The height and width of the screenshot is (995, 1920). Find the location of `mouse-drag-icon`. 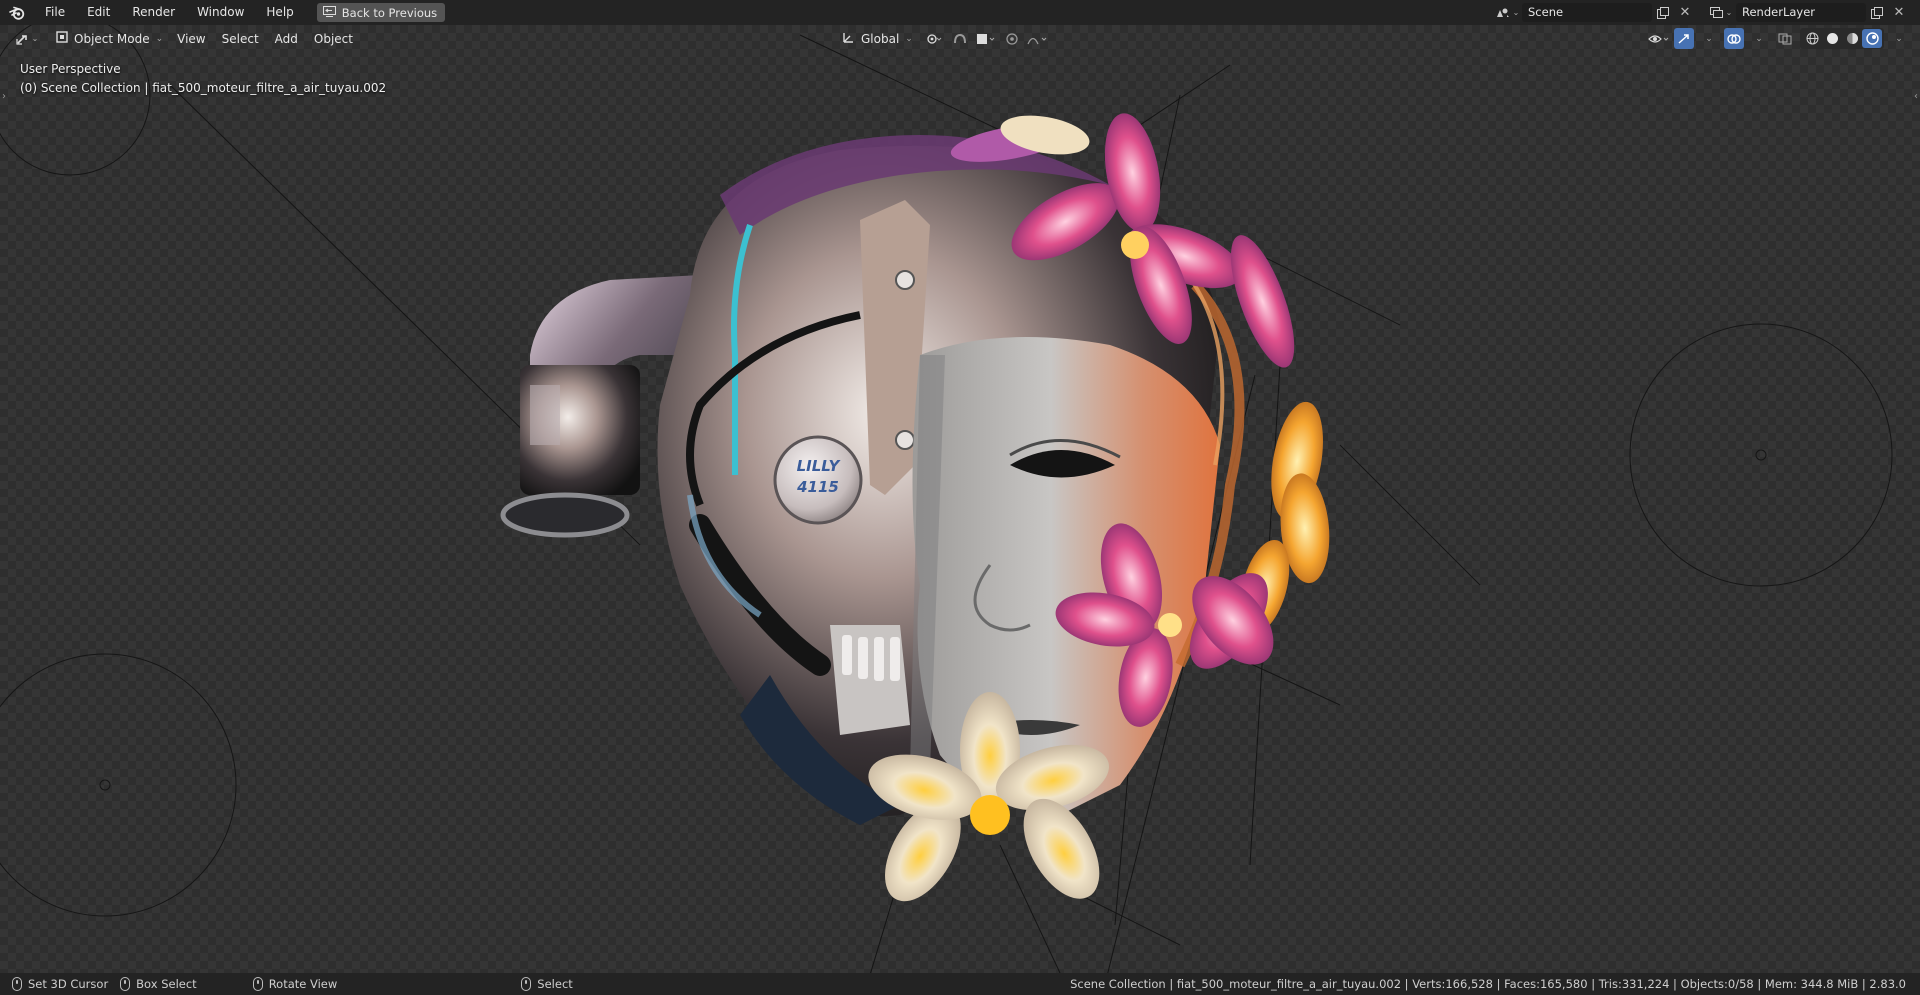

mouse-drag-icon is located at coordinates (125, 984).